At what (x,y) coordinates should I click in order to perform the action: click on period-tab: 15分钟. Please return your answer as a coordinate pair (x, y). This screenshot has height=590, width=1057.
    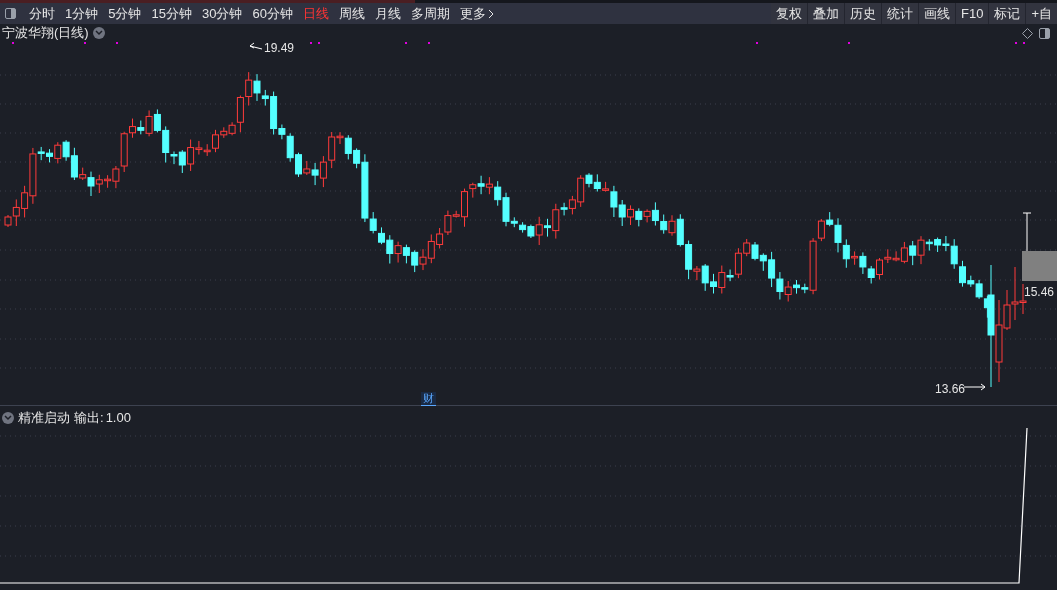
    Looking at the image, I should click on (171, 13).